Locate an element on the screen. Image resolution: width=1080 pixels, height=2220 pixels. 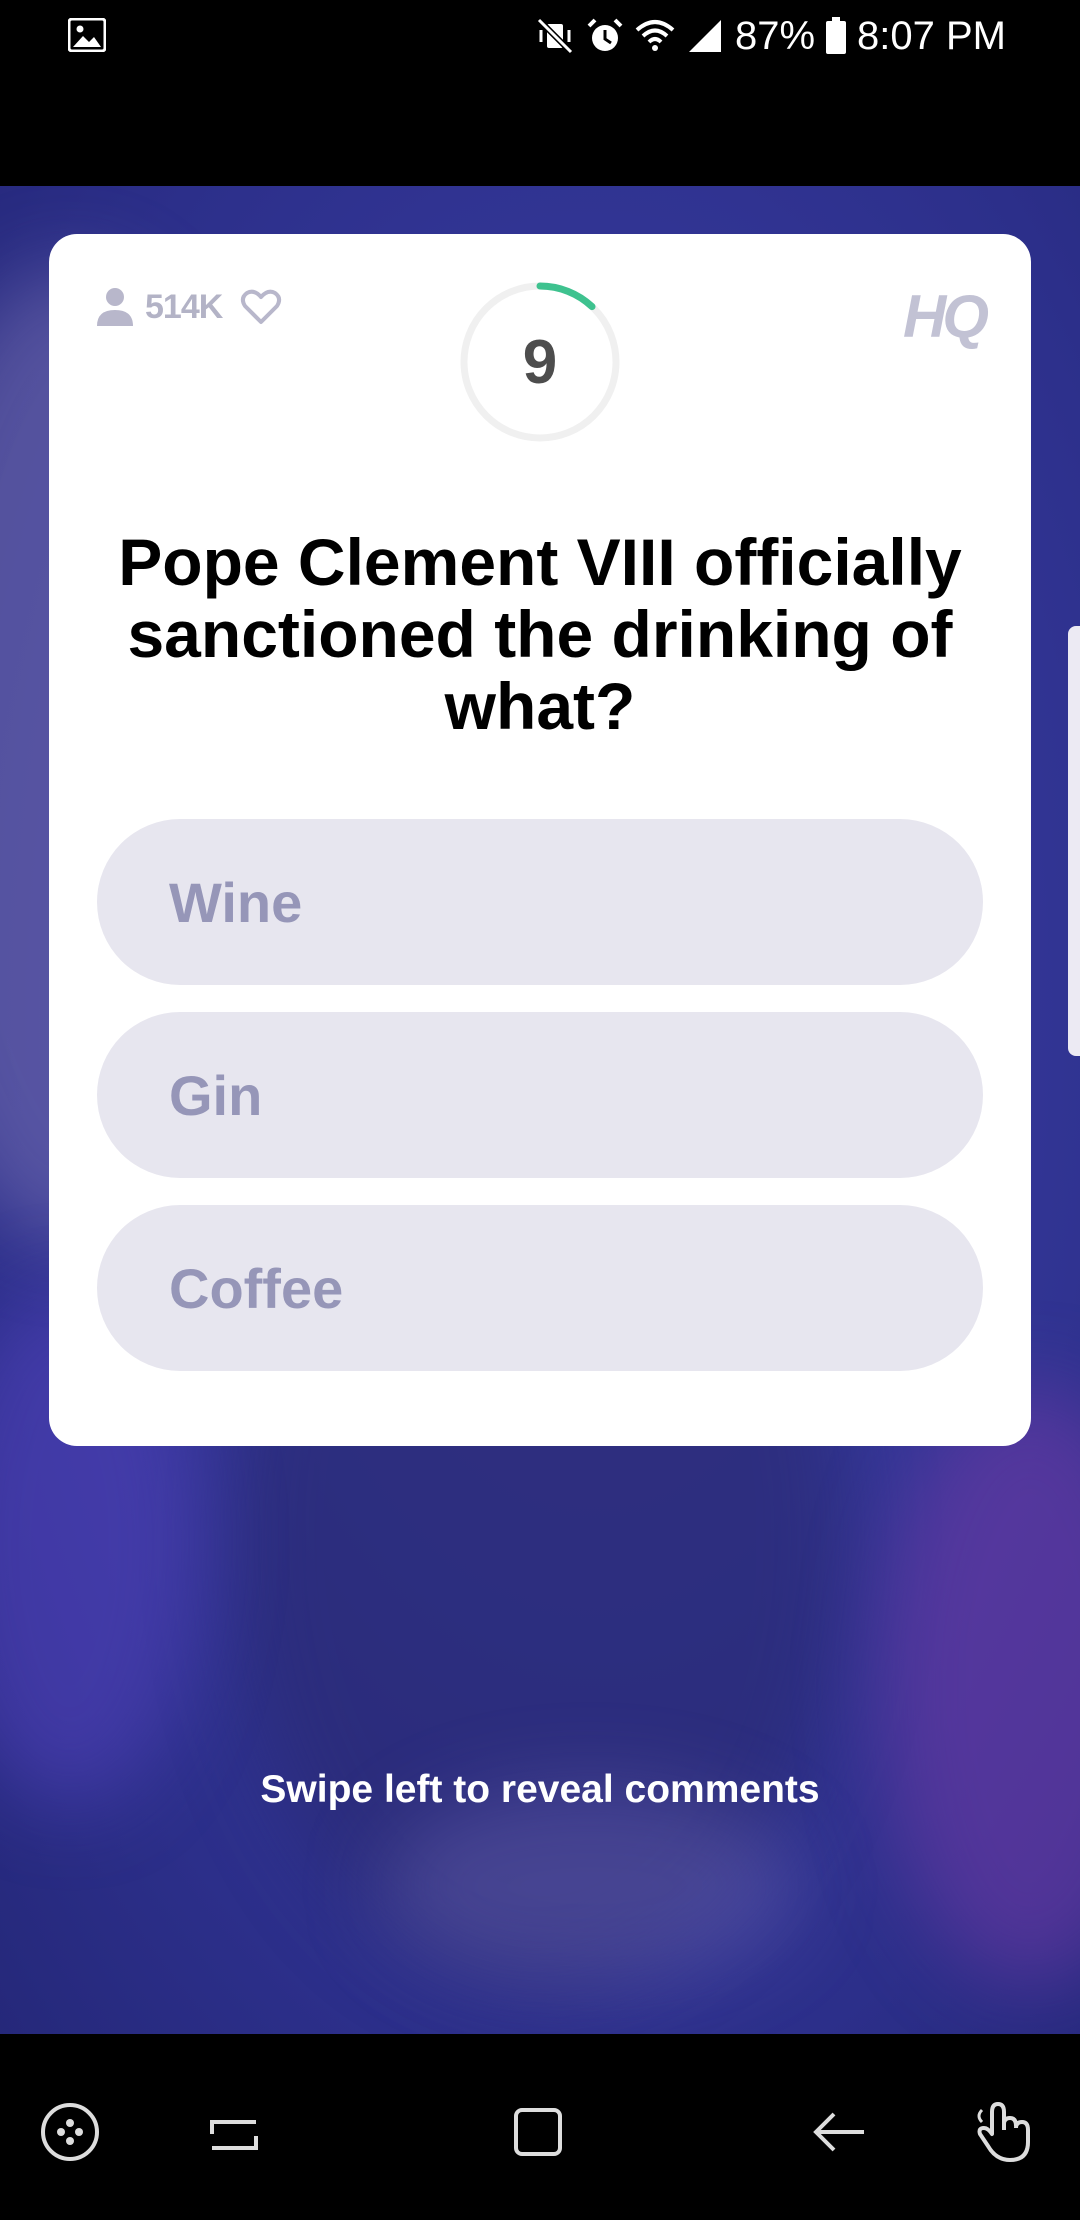
assistant-hand-icon is located at coordinates (1004, 2132).